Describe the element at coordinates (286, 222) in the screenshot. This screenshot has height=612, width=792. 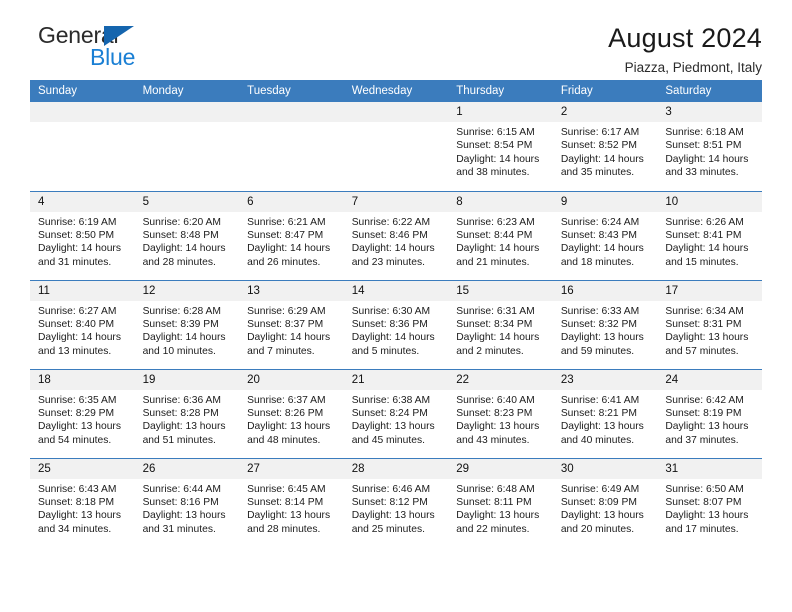
I see `day-sunrise-line: Sunrise: 6:21 AM` at that location.